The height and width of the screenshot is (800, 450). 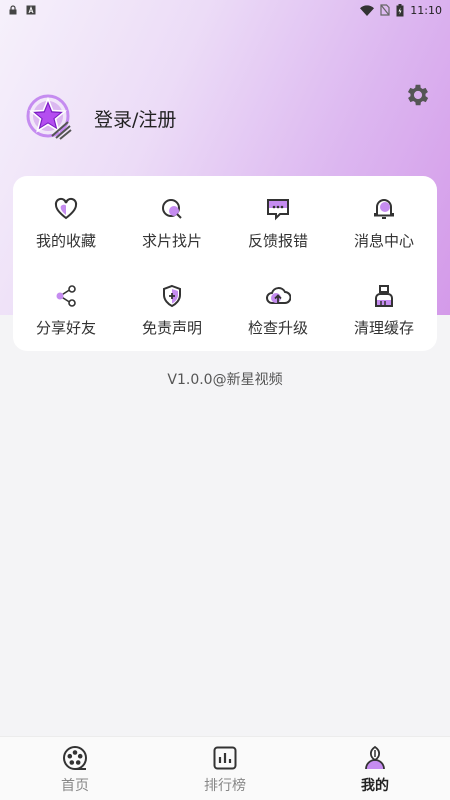 I want to click on status-bar: 11:10, so click(x=225, y=10).